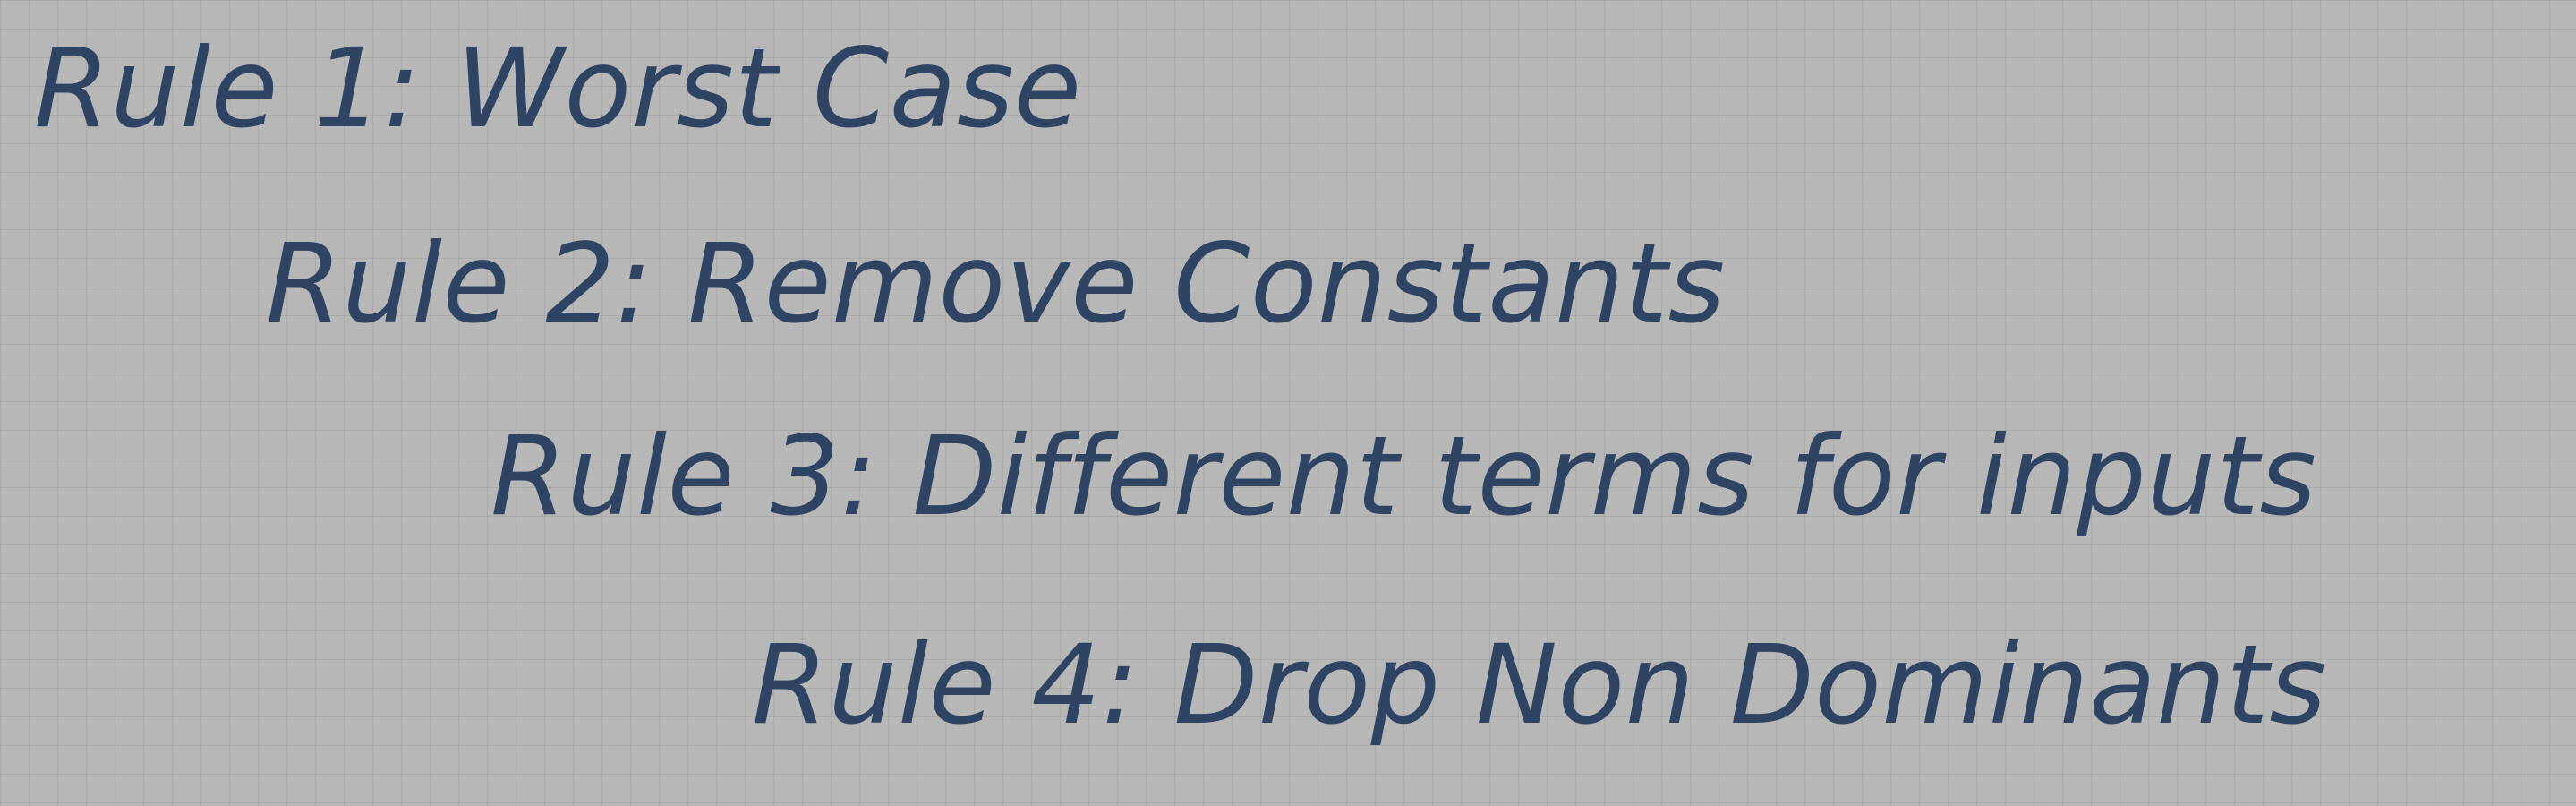 This screenshot has height=806, width=2576. What do you see at coordinates (558, 89) in the screenshot?
I see `rule-1-text: Rule 1: Worst Case` at bounding box center [558, 89].